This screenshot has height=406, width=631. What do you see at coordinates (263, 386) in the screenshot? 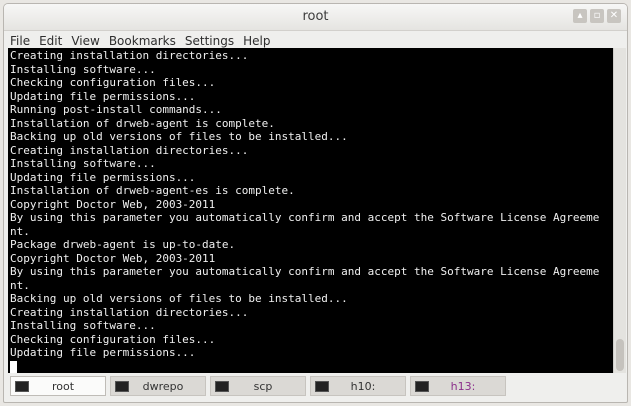
I see `tab-label: scp` at bounding box center [263, 386].